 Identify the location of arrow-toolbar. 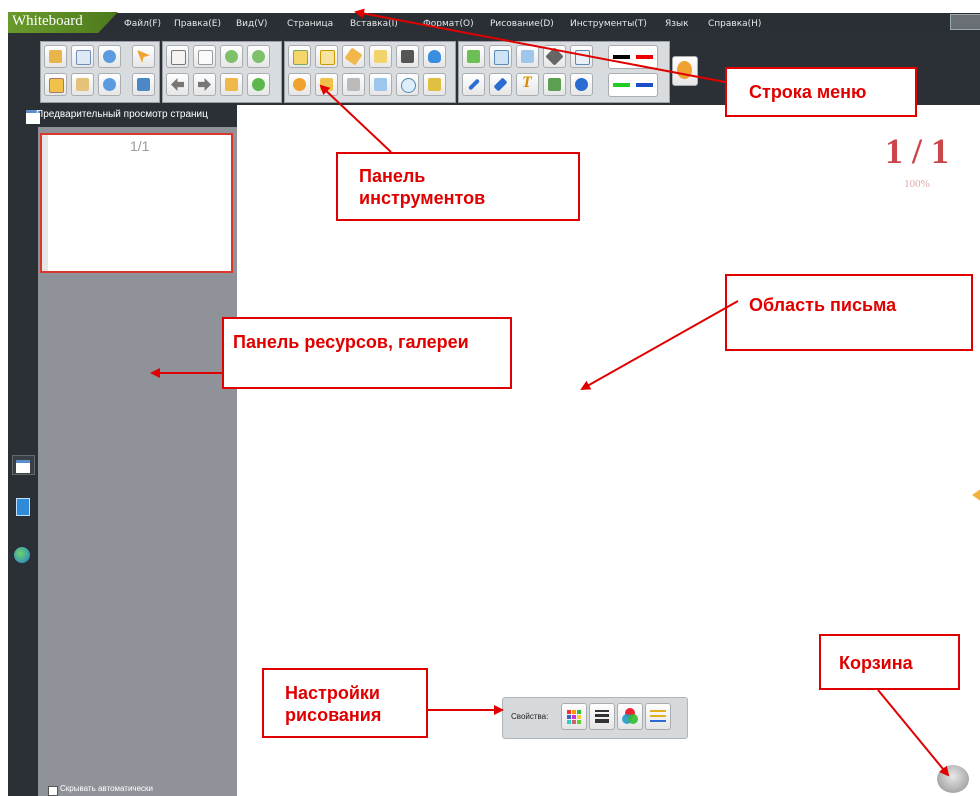
(355, 118).